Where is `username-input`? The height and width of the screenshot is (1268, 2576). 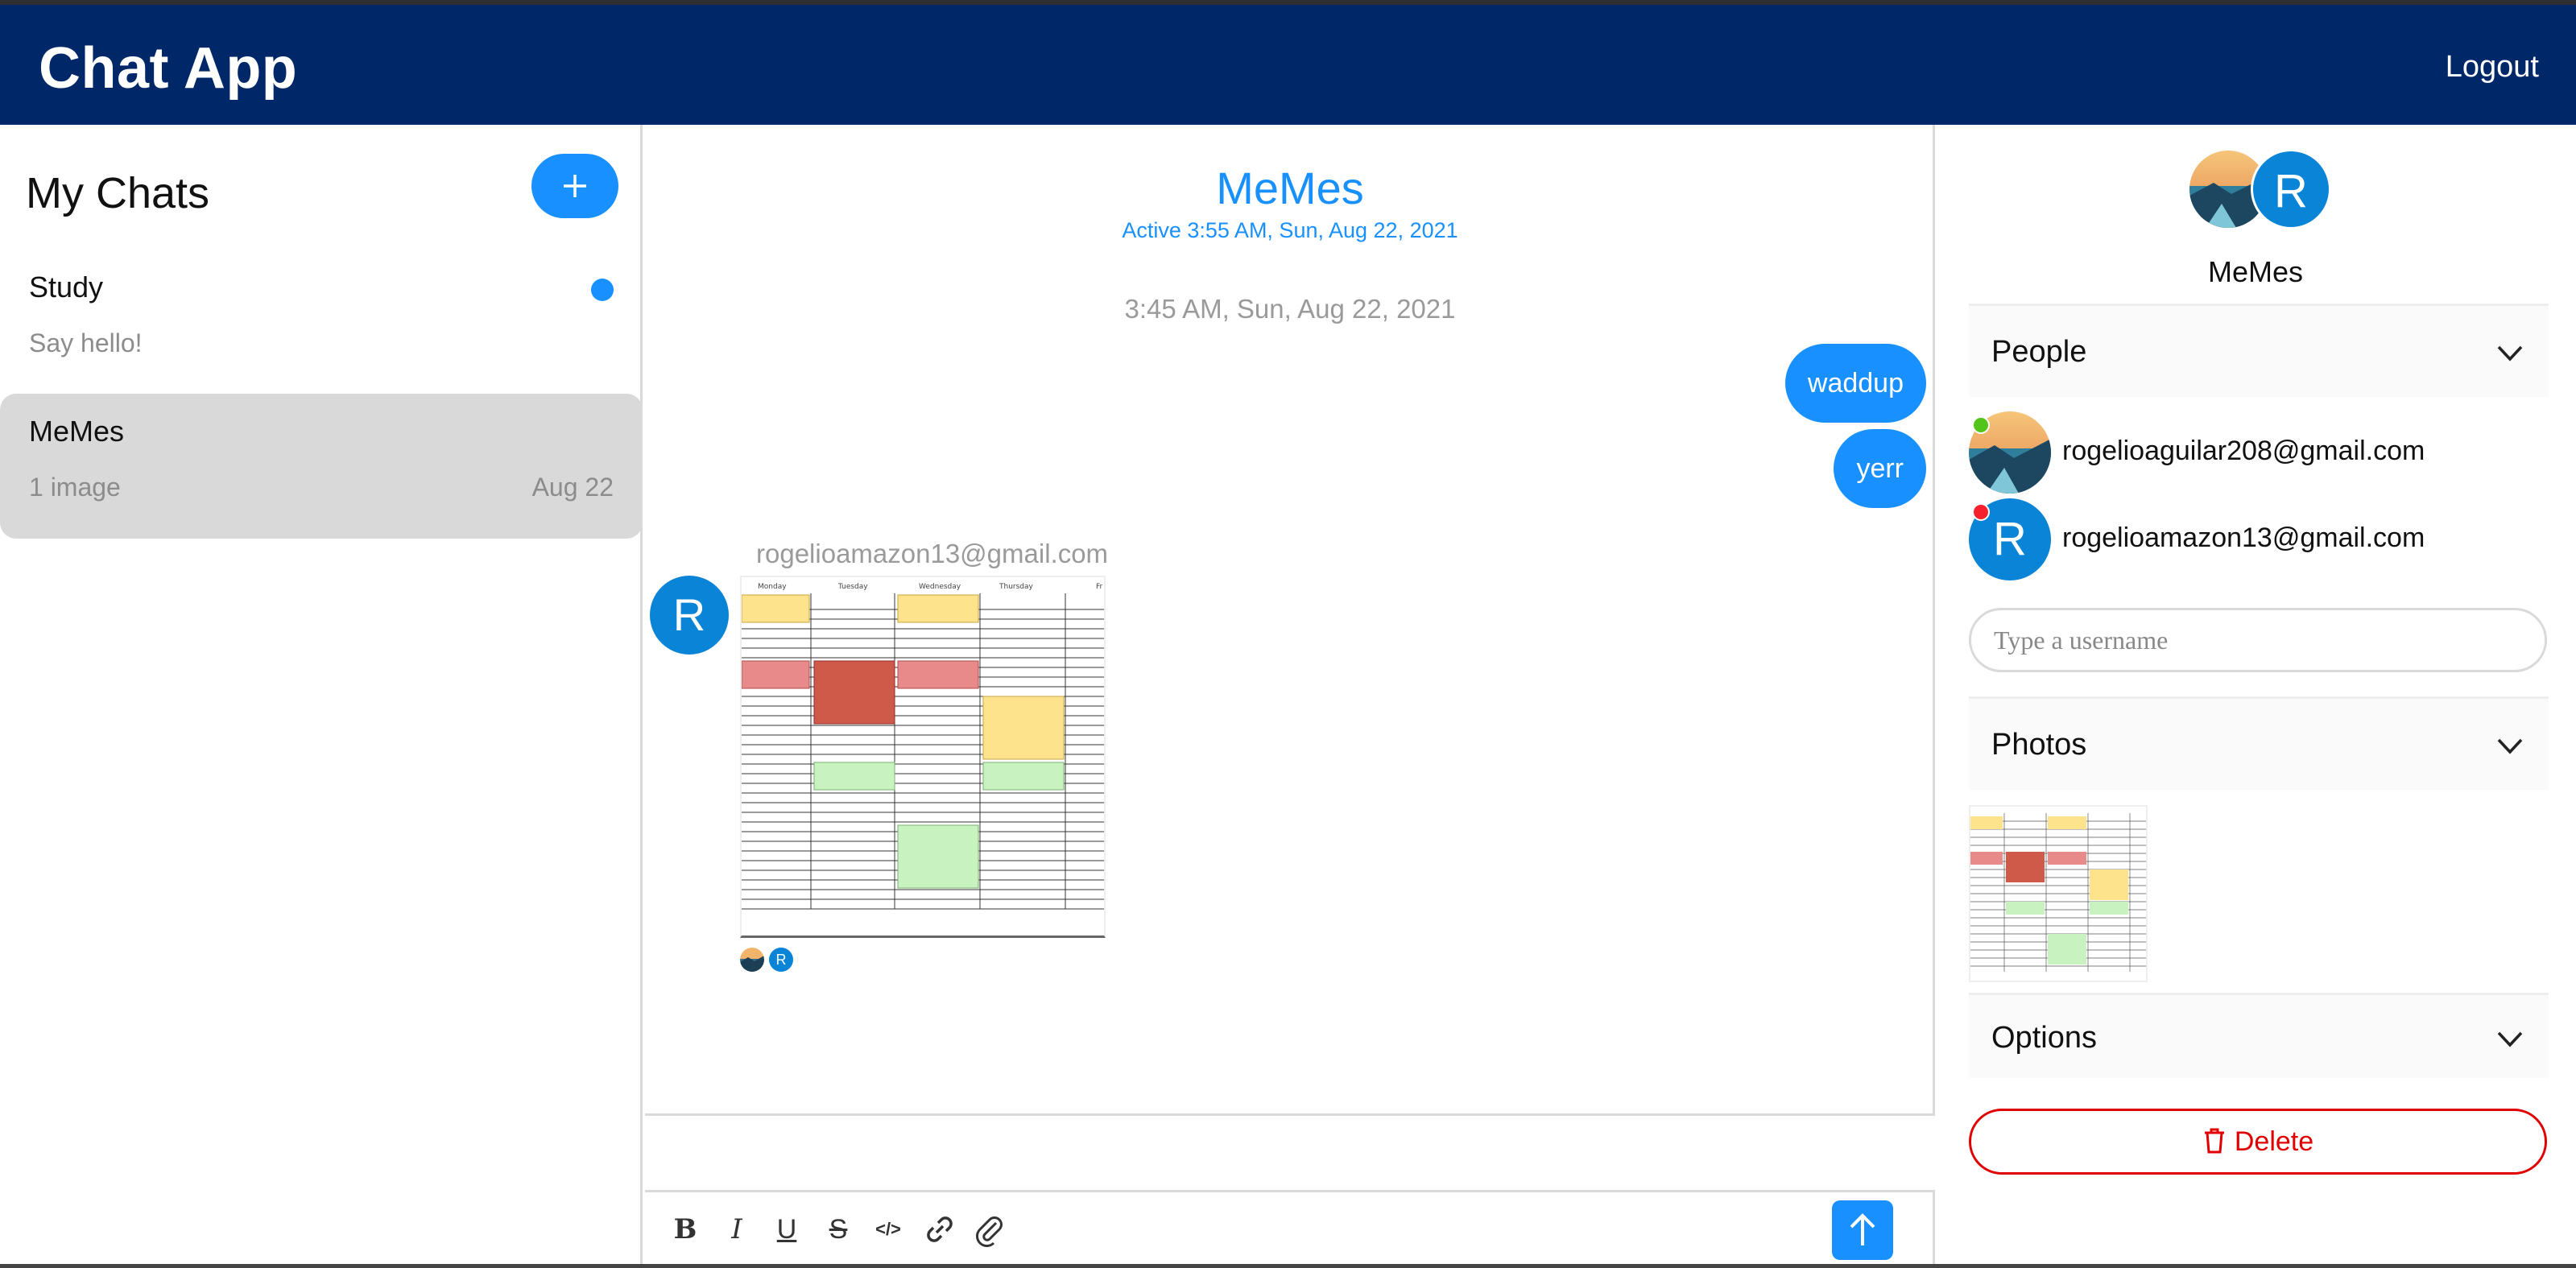
username-input is located at coordinates (2258, 640).